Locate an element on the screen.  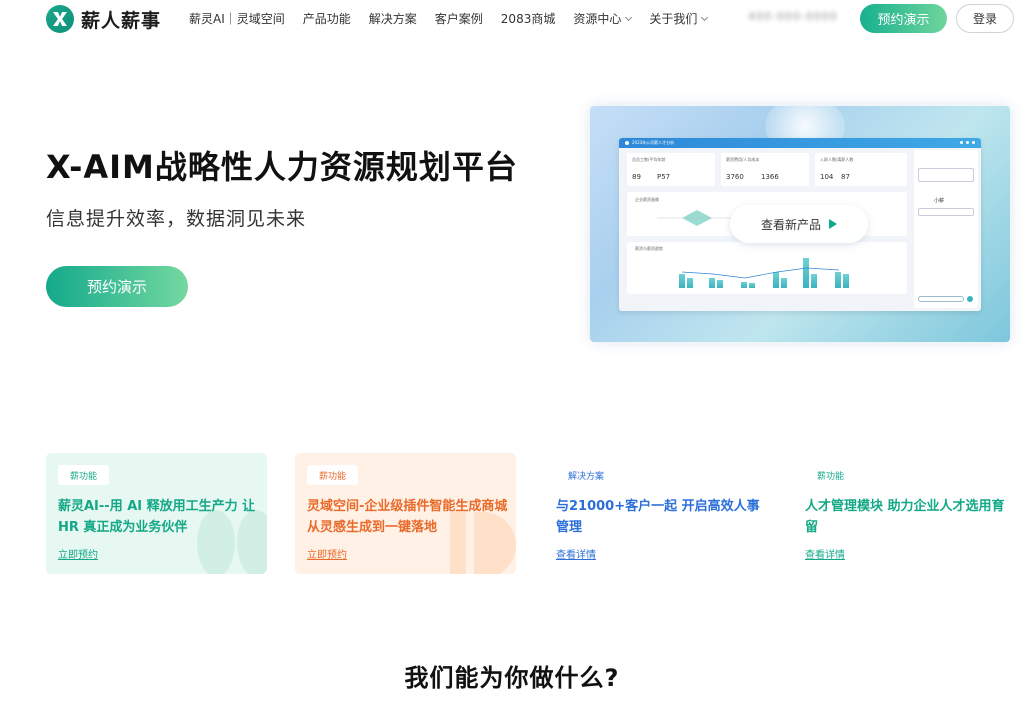
phone-number: 400-000-0000 is located at coordinates (793, 16).